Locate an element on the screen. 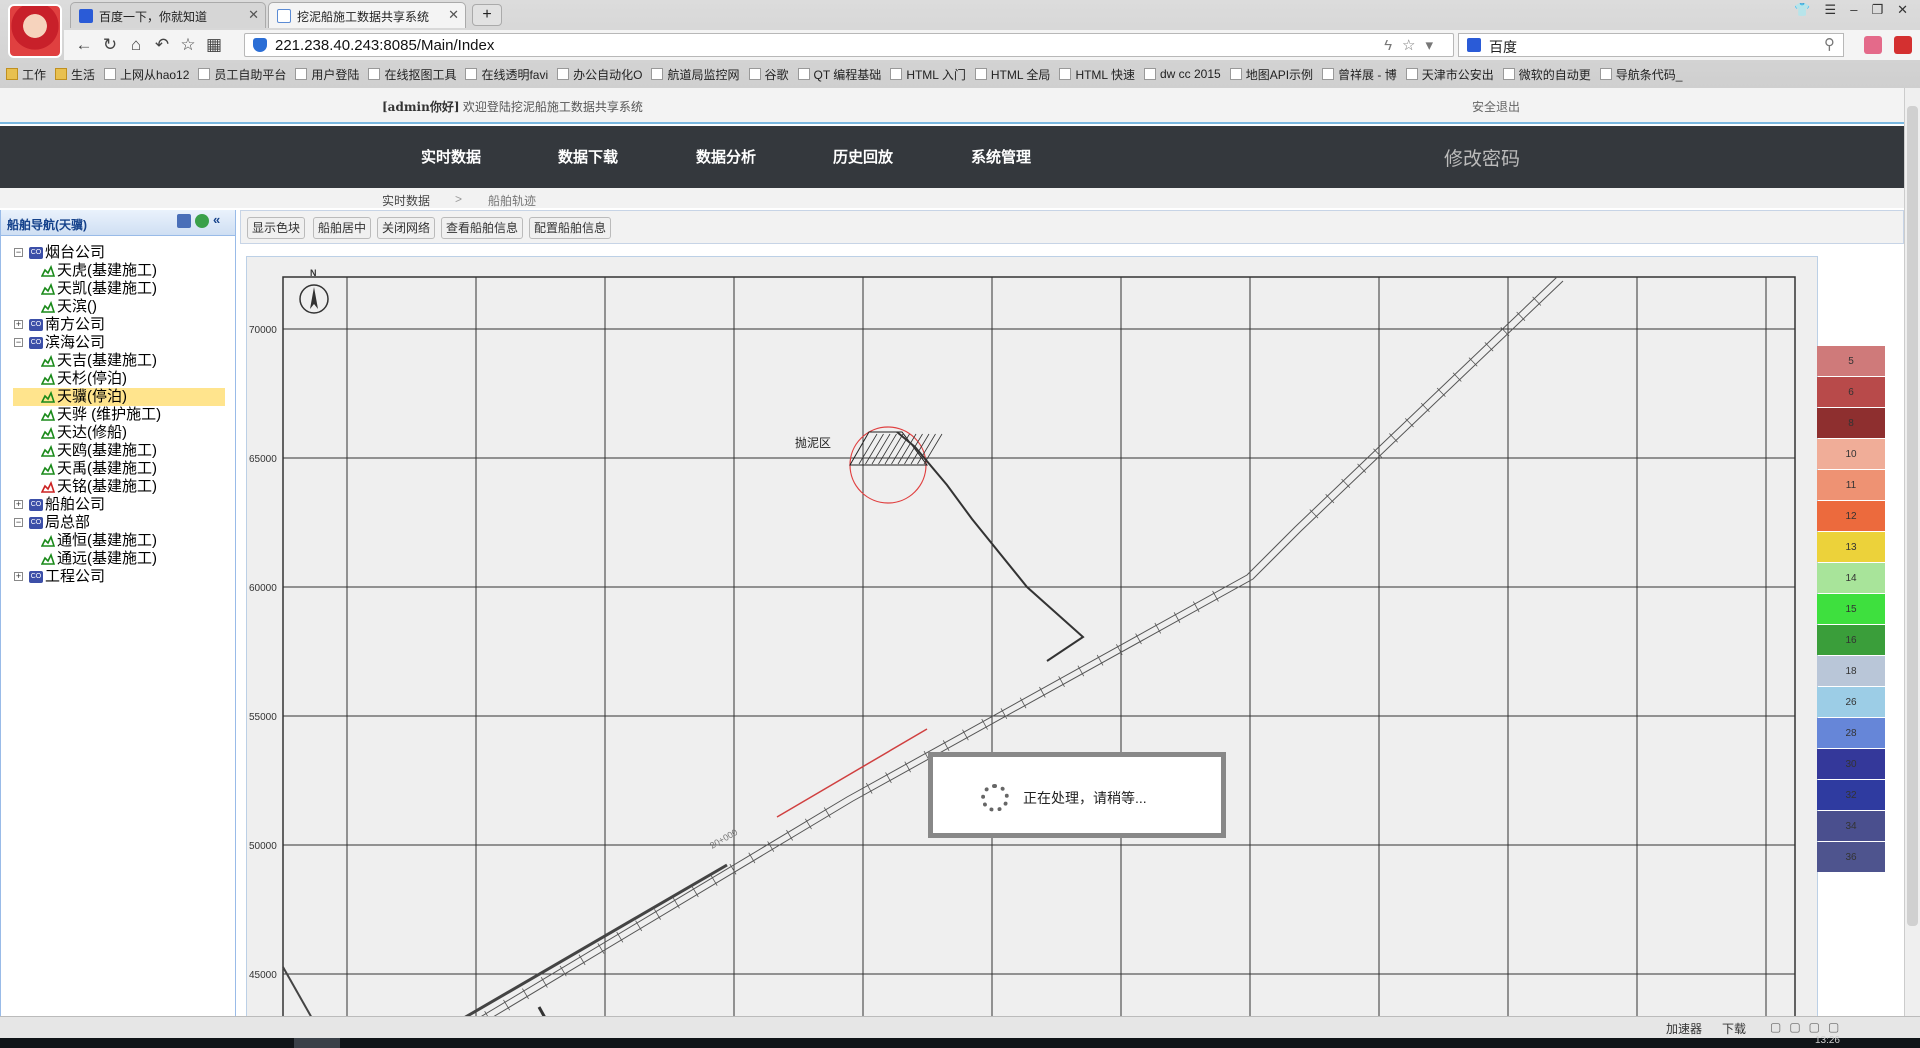 Image resolution: width=1920 pixels, height=1048 pixels. tree-ship-node: 天杉(停泊) is located at coordinates (84, 379).